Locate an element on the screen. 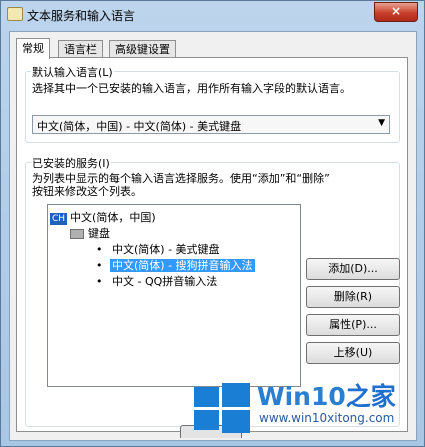 The width and height of the screenshot is (425, 447). language-label: 中文(简体，中国) is located at coordinates (113, 217).